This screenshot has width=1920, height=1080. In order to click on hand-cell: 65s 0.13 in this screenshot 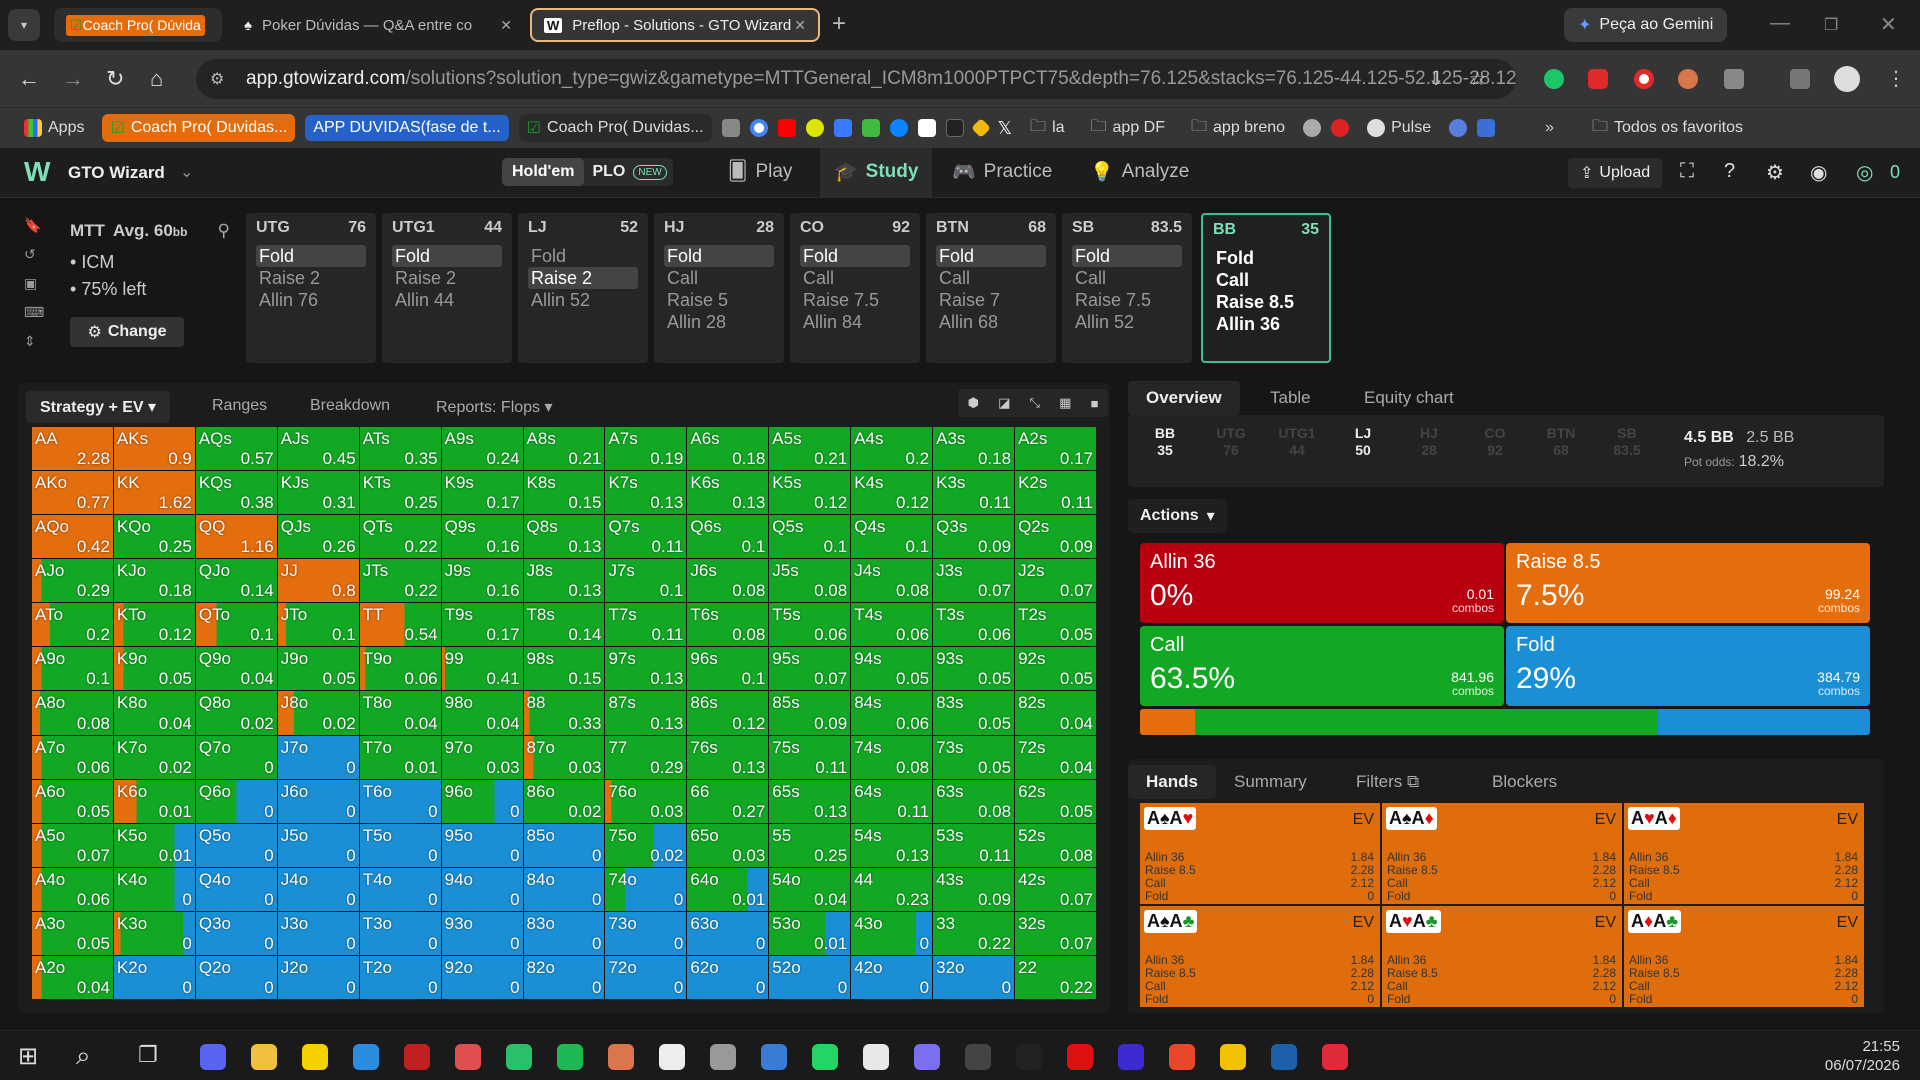, I will do `click(810, 801)`.